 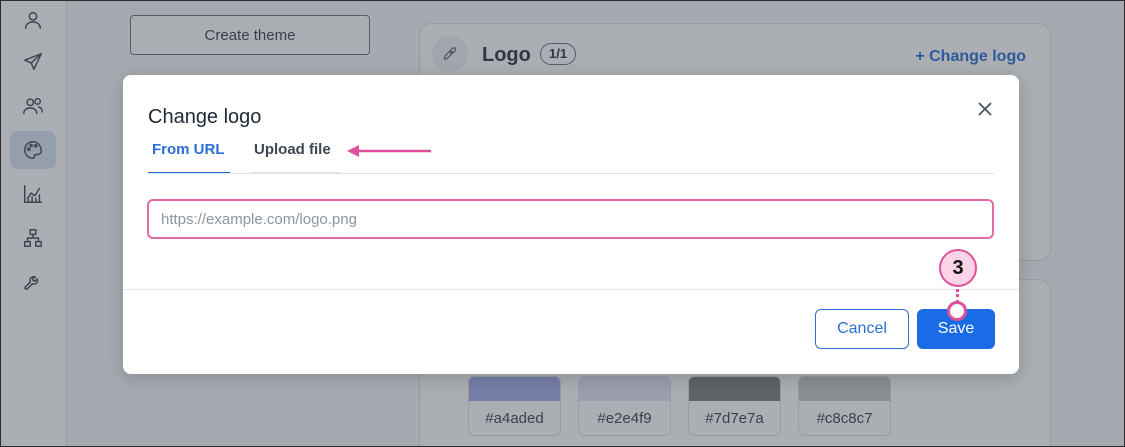 I want to click on annotation-arrow-icon, so click(x=389, y=151).